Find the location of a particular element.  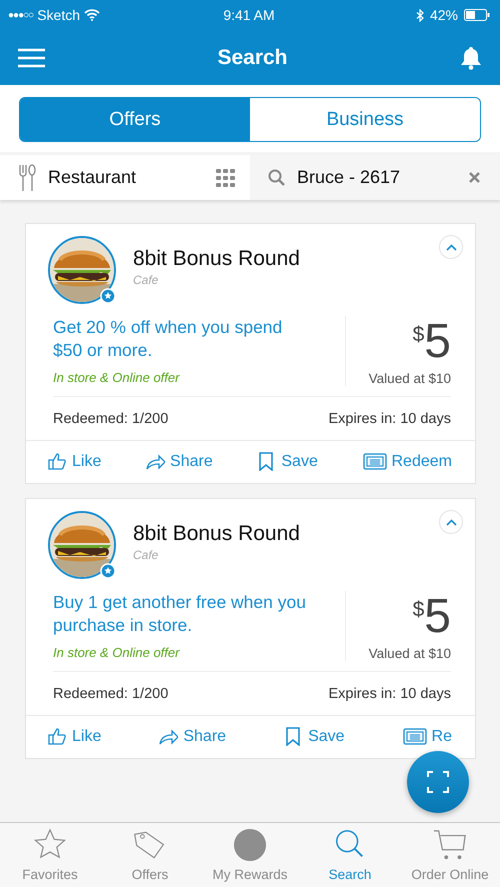

carrier-name: Sketch is located at coordinates (58, 15).